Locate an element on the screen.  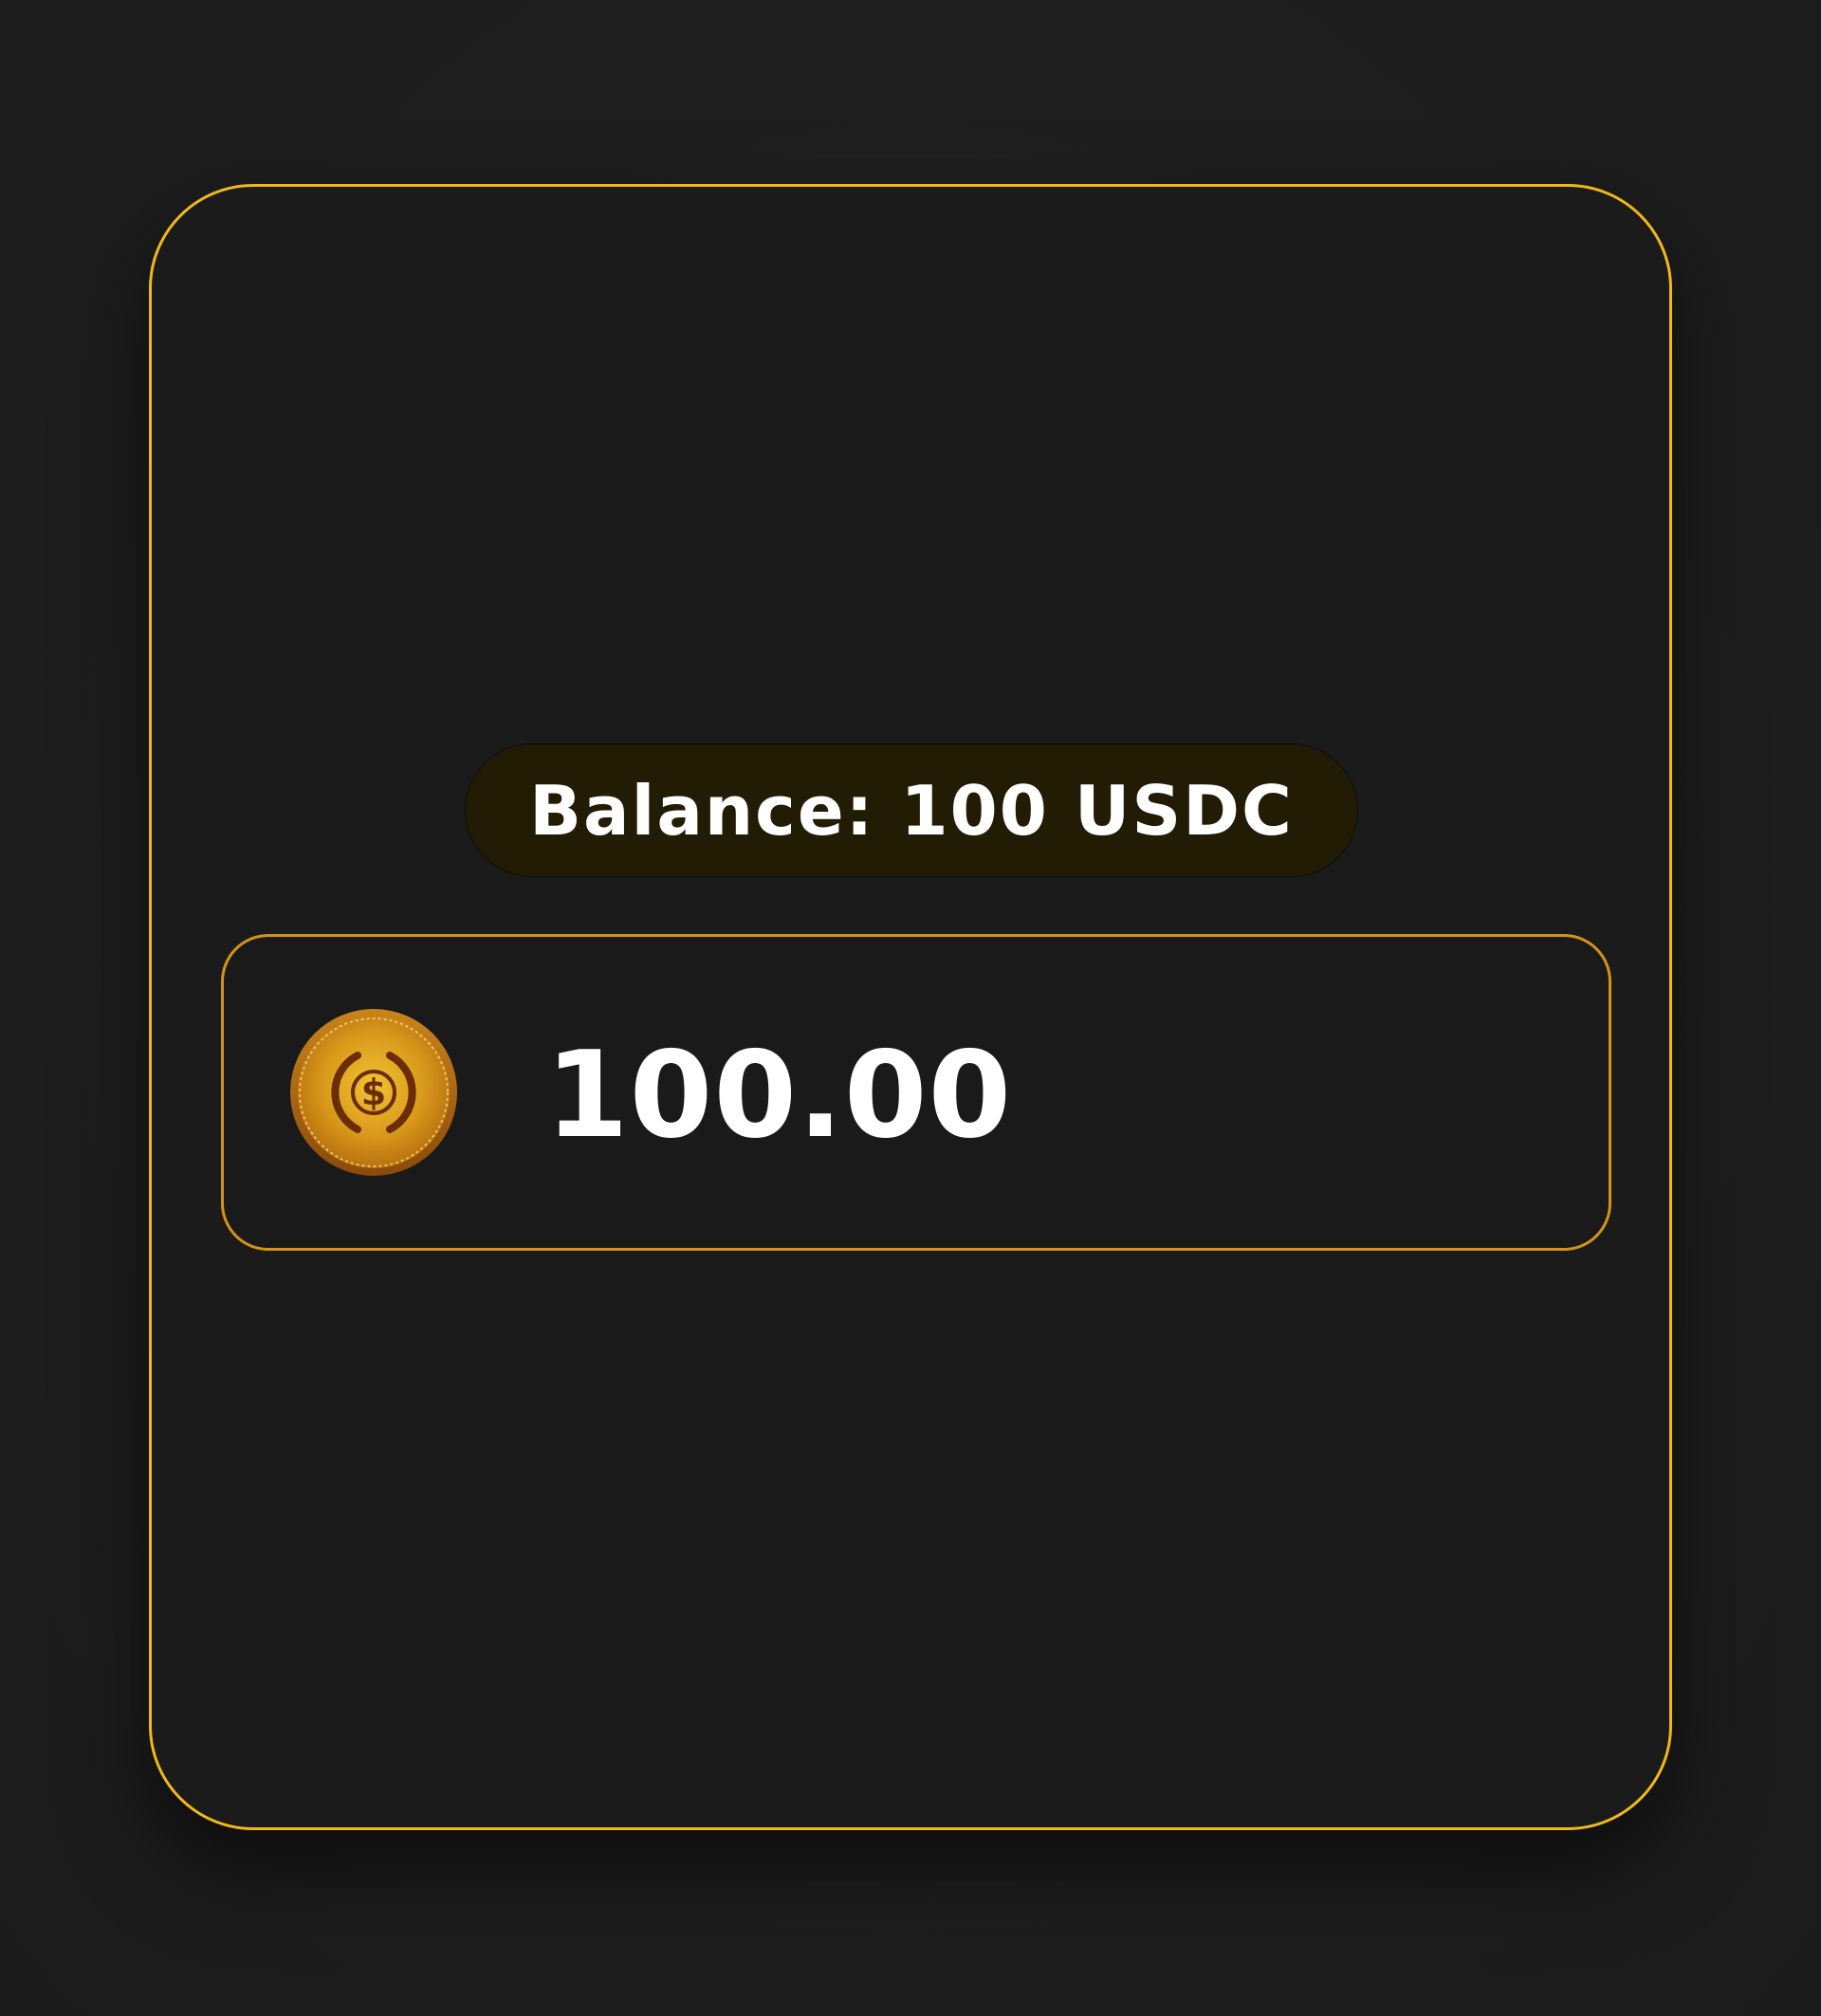
balance-label: Balance: 100 USDC is located at coordinates (911, 810).